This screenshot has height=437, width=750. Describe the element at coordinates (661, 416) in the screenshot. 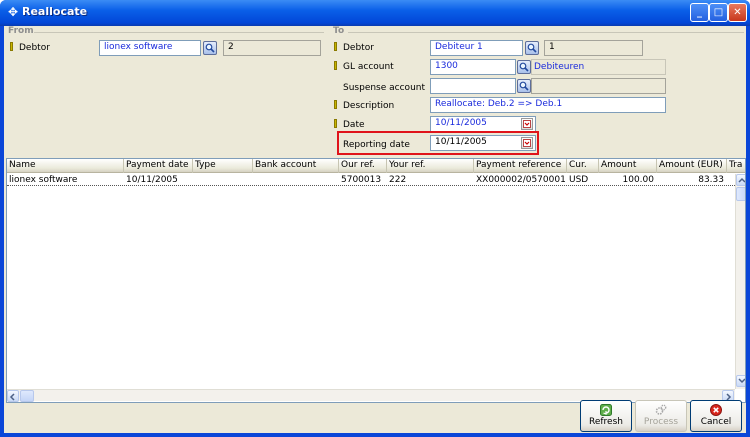

I see `process-button: Process` at that location.